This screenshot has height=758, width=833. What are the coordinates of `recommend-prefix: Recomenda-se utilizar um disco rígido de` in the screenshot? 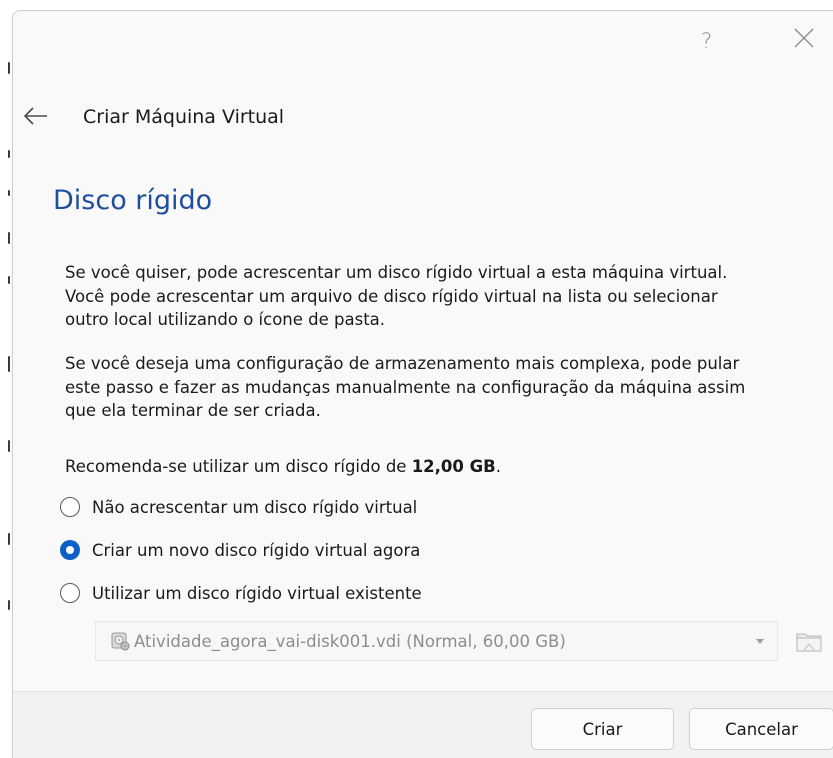 It's located at (238, 466).